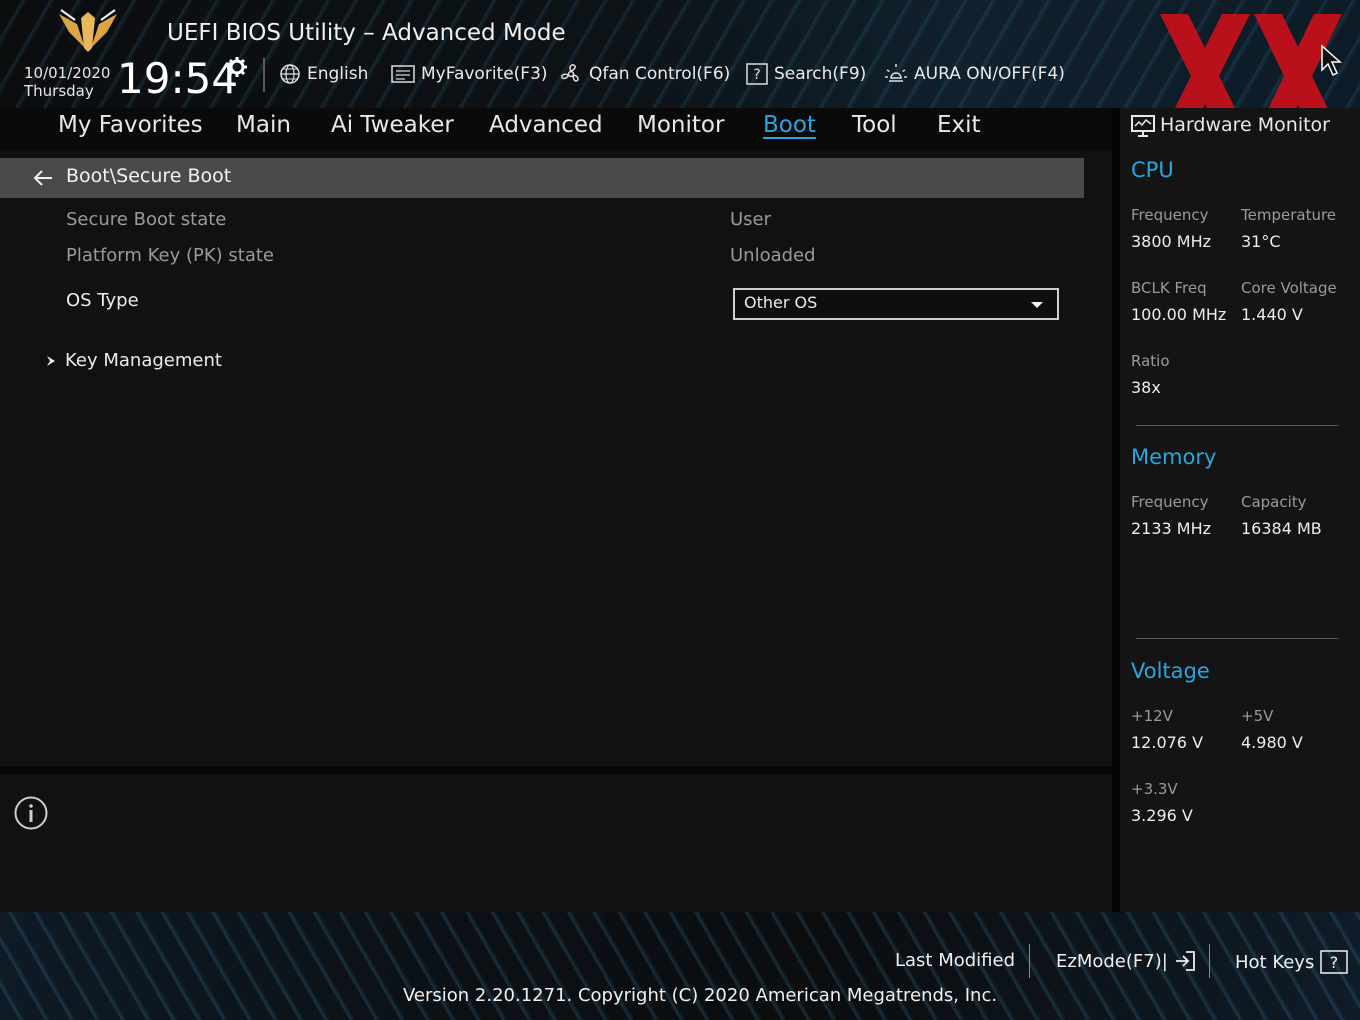  Describe the element at coordinates (556, 843) in the screenshot. I see `help-info-area` at that location.